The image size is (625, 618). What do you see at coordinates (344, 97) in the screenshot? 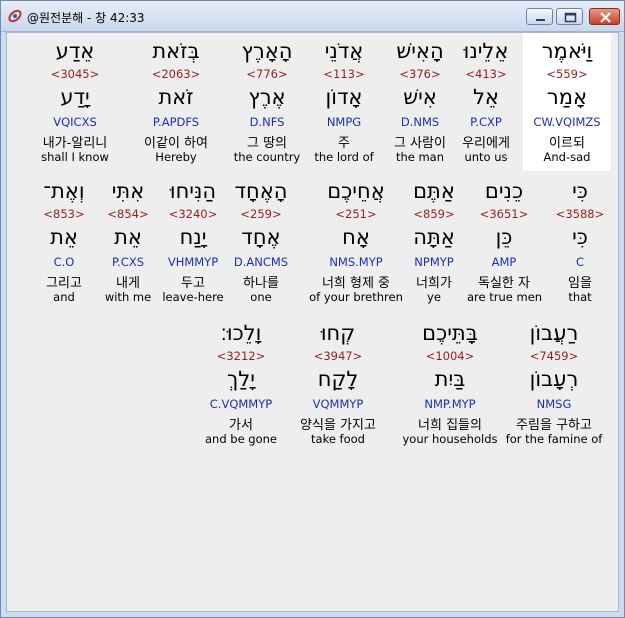
I see `hebrew-root: אָדוֹן` at bounding box center [344, 97].